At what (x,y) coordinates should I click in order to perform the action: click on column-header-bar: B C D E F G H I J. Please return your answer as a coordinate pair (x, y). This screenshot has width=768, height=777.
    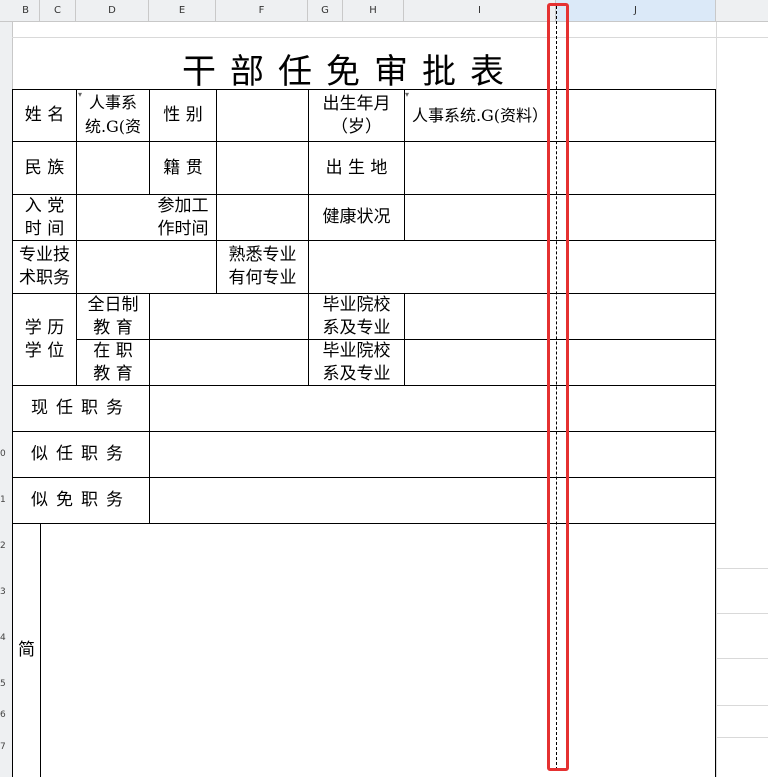
    Looking at the image, I should click on (384, 11).